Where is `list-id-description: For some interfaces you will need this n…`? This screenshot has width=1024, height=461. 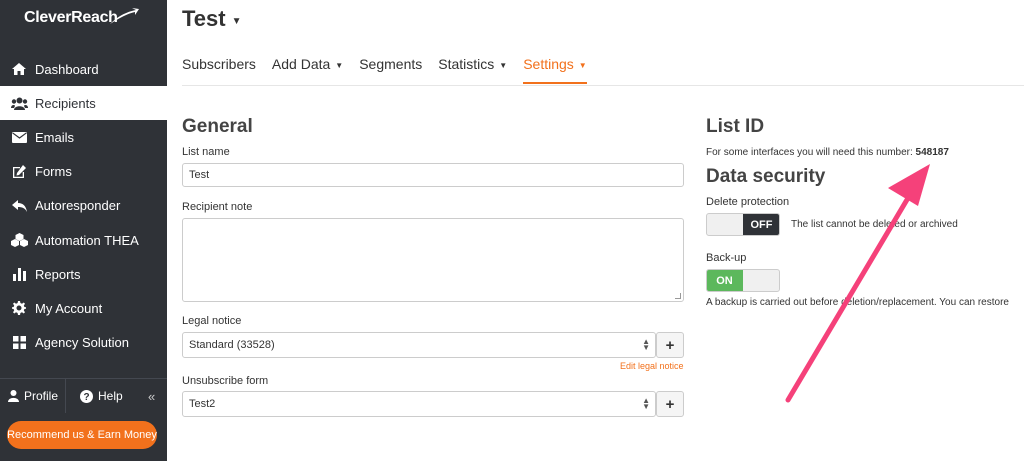 list-id-description: For some interfaces you will need this n… is located at coordinates (809, 152).